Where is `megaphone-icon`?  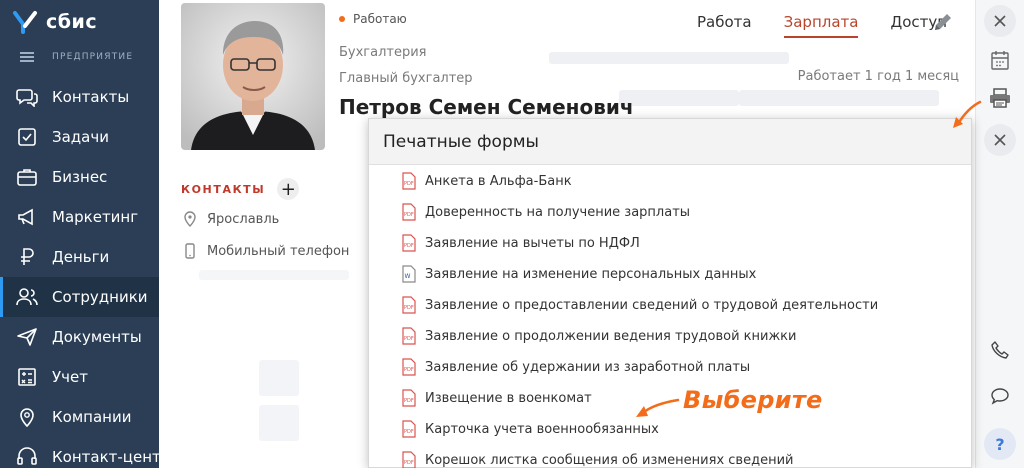
megaphone-icon is located at coordinates (27, 217).